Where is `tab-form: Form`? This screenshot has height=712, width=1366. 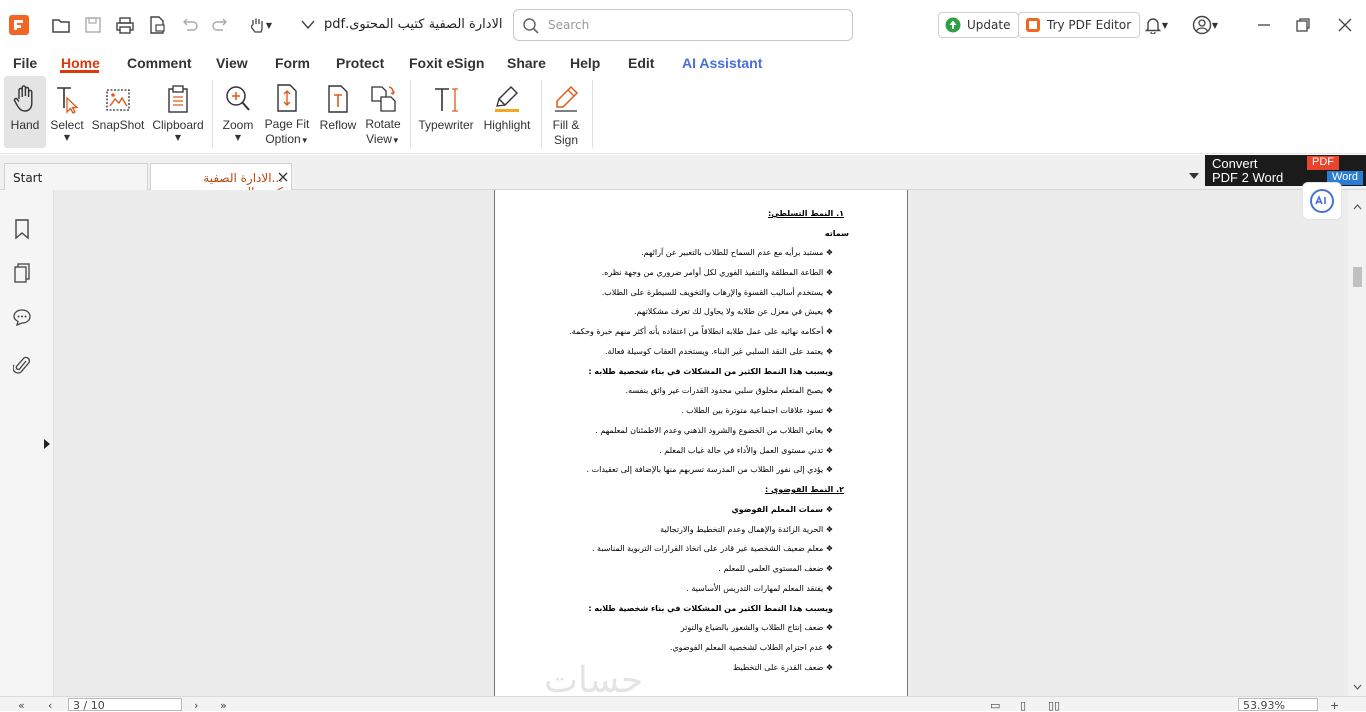 tab-form: Form is located at coordinates (292, 63).